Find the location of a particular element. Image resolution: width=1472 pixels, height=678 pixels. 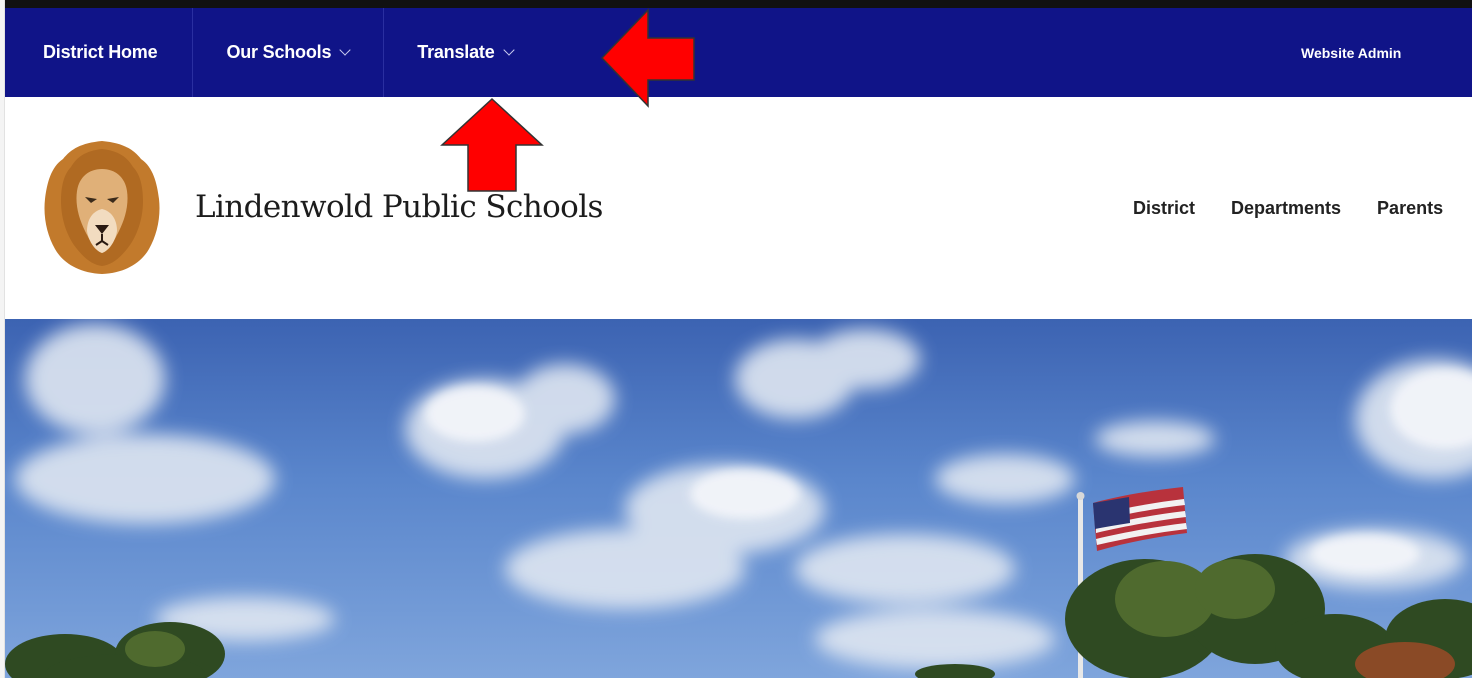

lion-icon is located at coordinates (102, 207).